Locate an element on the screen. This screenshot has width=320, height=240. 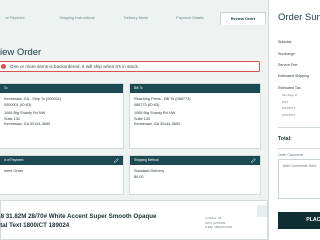
payment-method-card: d of Payment ment Order is located at coordinates (62, 175).